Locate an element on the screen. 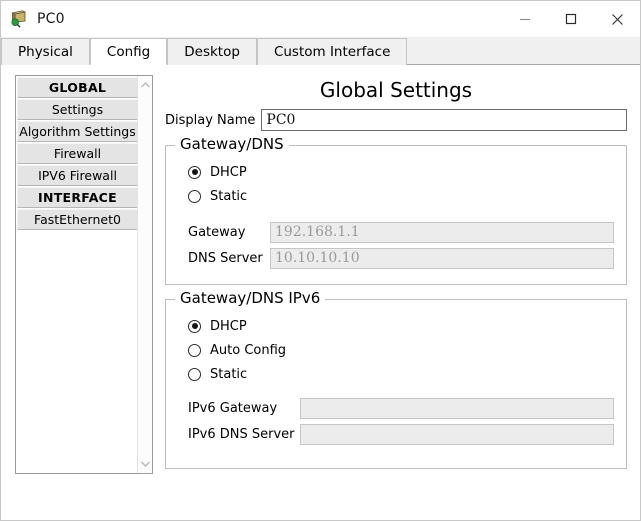 Image resolution: width=641 pixels, height=521 pixels. tab-bar: Physical Config Desktop Custom Interface is located at coordinates (320, 51).